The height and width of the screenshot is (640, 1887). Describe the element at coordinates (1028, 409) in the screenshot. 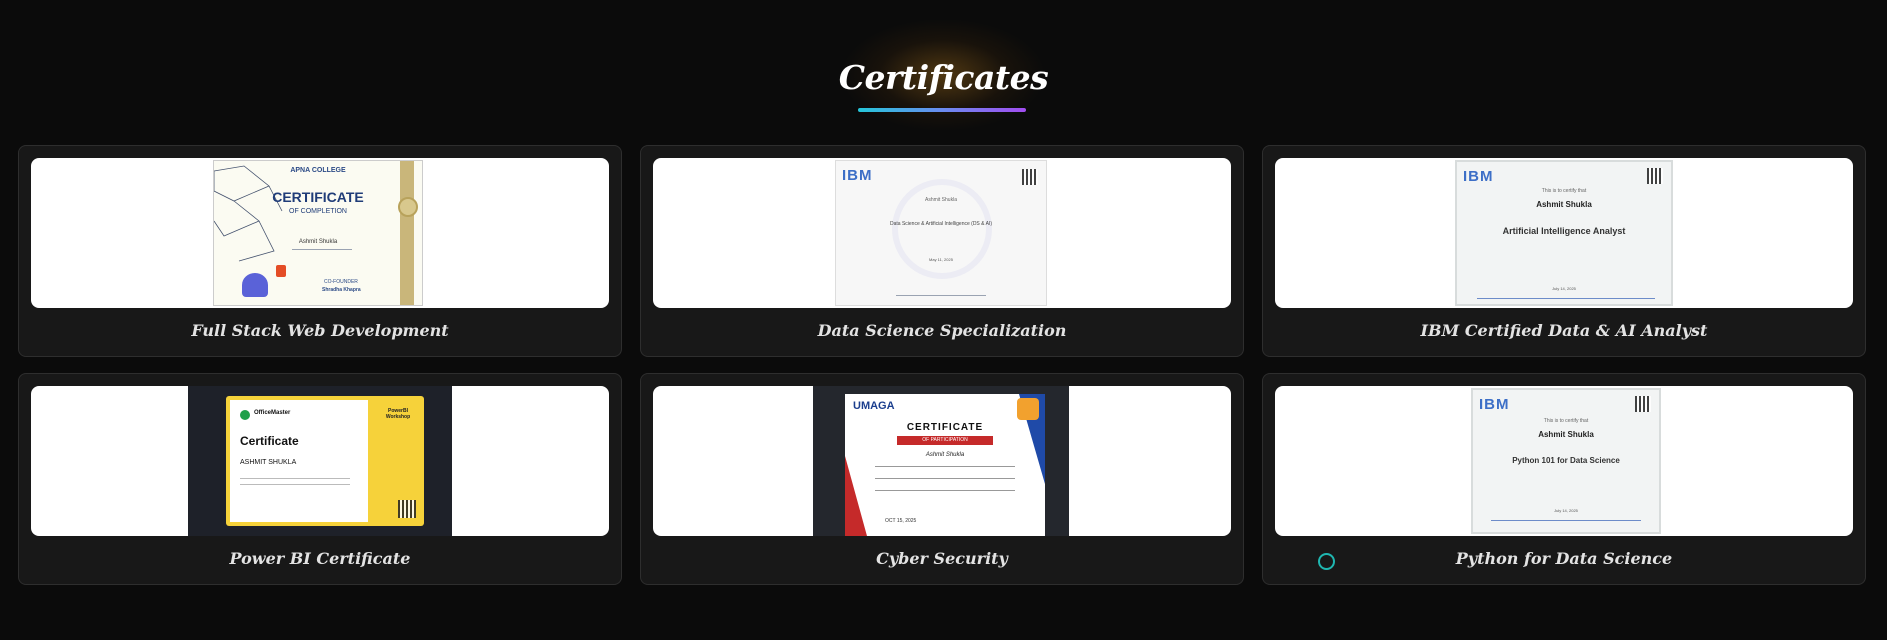

I see `mascot-logo-icon` at that location.